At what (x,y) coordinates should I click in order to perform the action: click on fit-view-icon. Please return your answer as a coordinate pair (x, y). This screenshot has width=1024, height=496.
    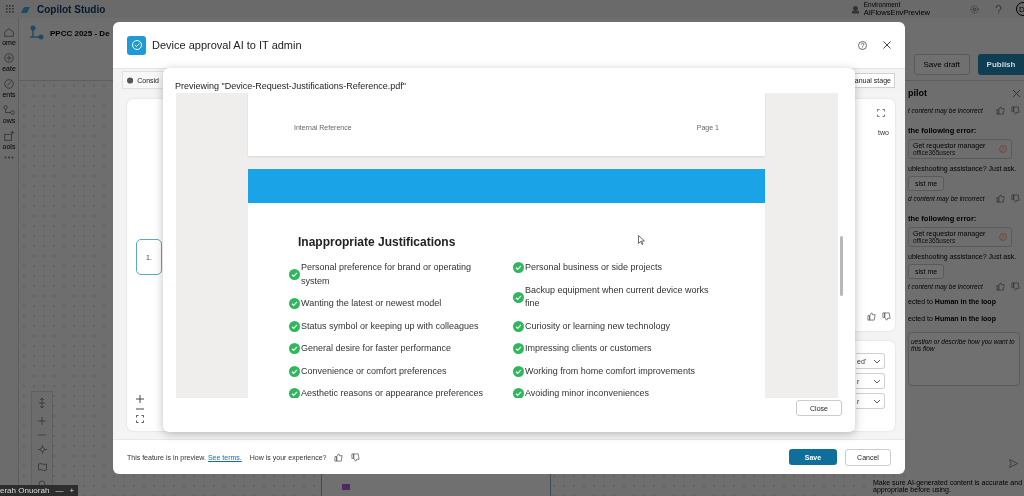
    Looking at the image, I should click on (140, 419).